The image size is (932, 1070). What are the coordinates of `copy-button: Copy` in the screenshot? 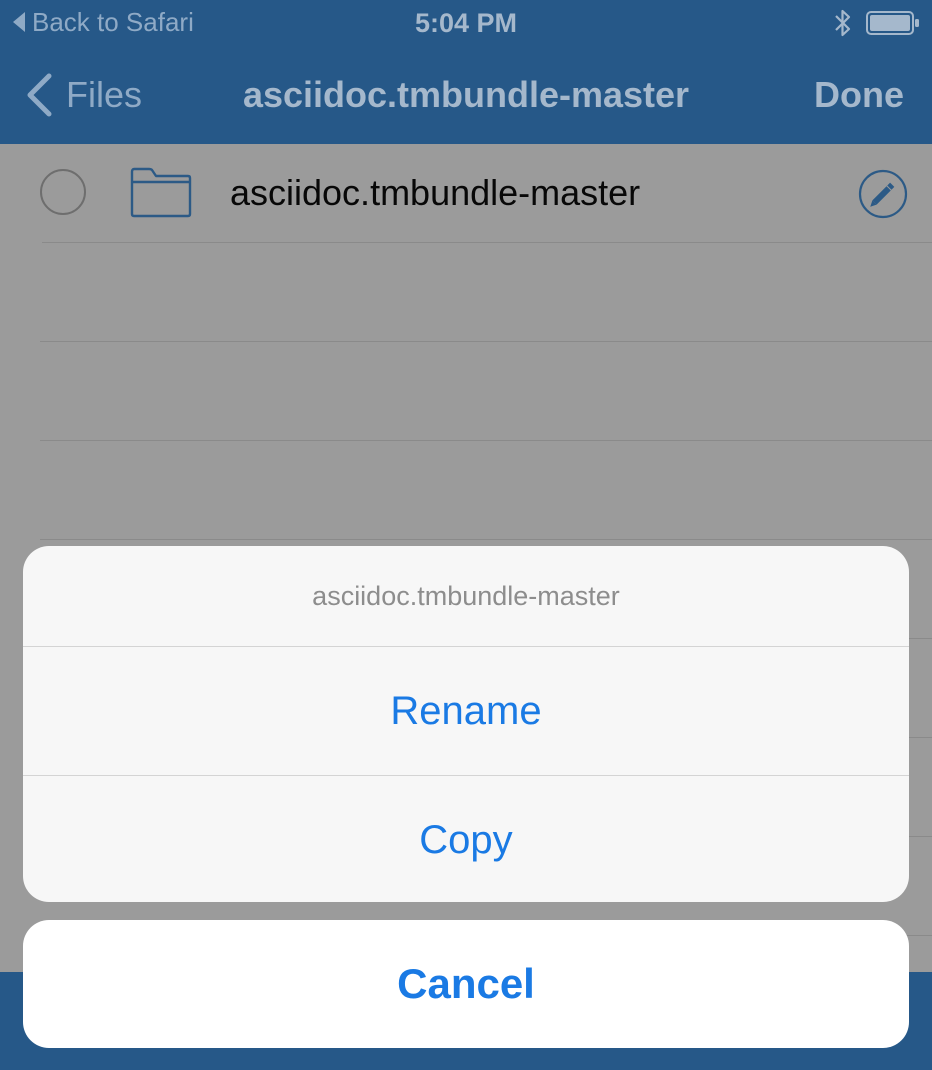 It's located at (466, 839).